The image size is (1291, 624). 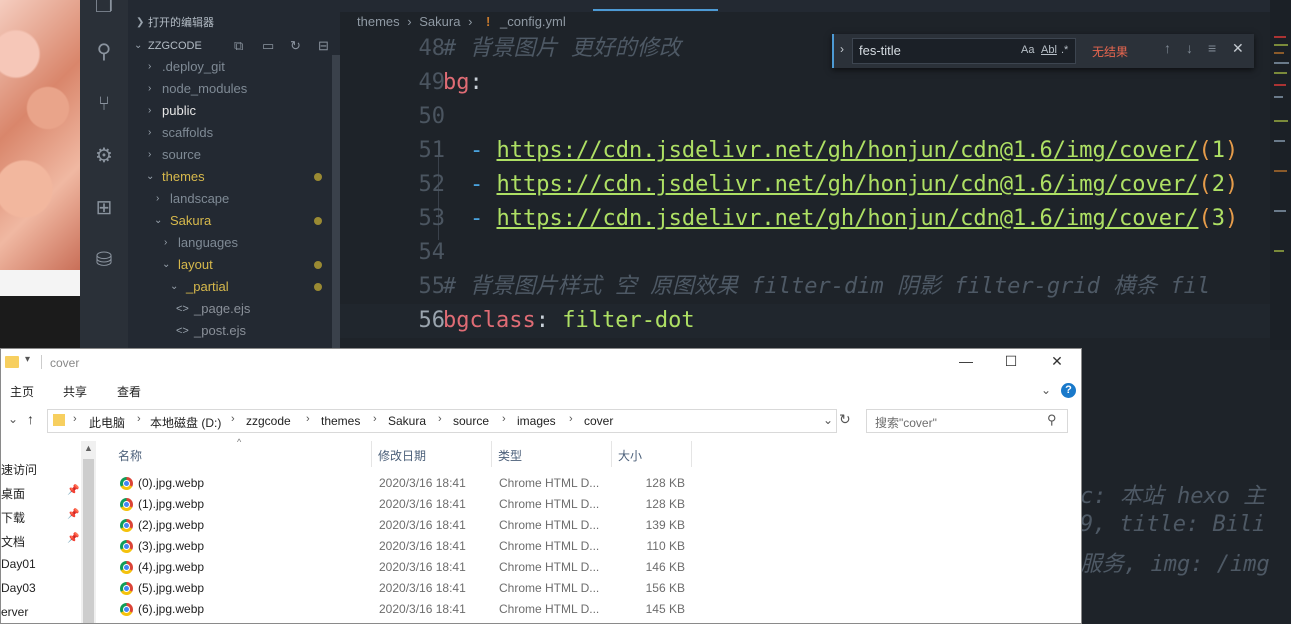 What do you see at coordinates (964, 51) in the screenshot?
I see `find-input: fes-title Aa Abl .*` at bounding box center [964, 51].